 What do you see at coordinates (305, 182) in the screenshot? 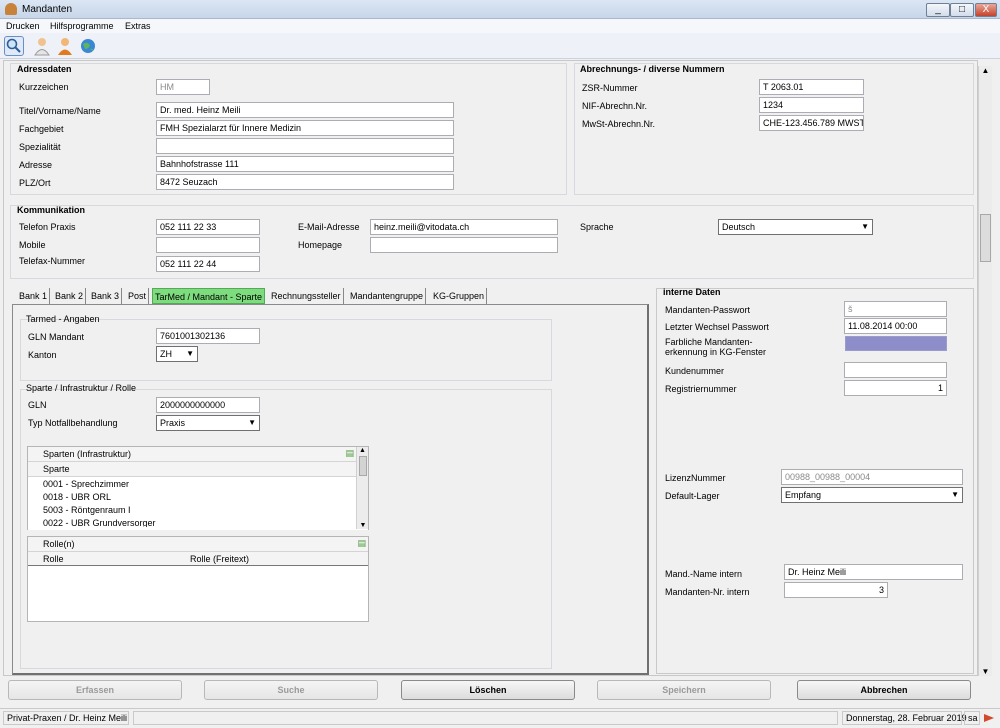
I see `plz-input: 8472 Seuzach` at bounding box center [305, 182].